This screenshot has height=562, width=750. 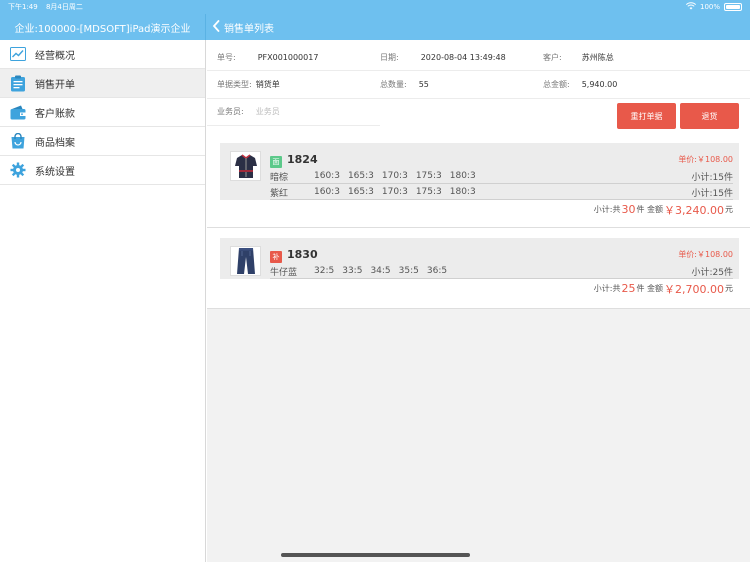 What do you see at coordinates (437, 271) in the screenshot?
I see `size-qty: 36:5` at bounding box center [437, 271].